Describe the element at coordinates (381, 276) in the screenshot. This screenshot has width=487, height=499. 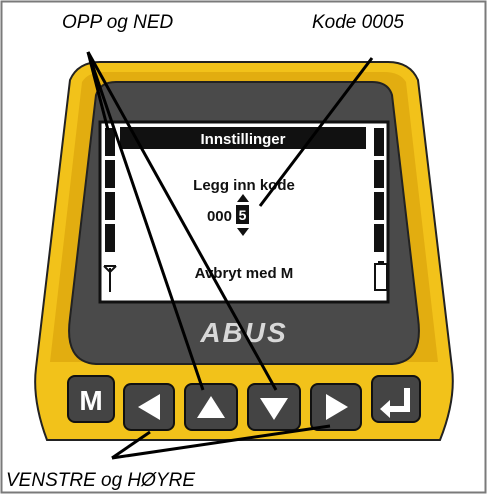
I see `battery-icon` at that location.